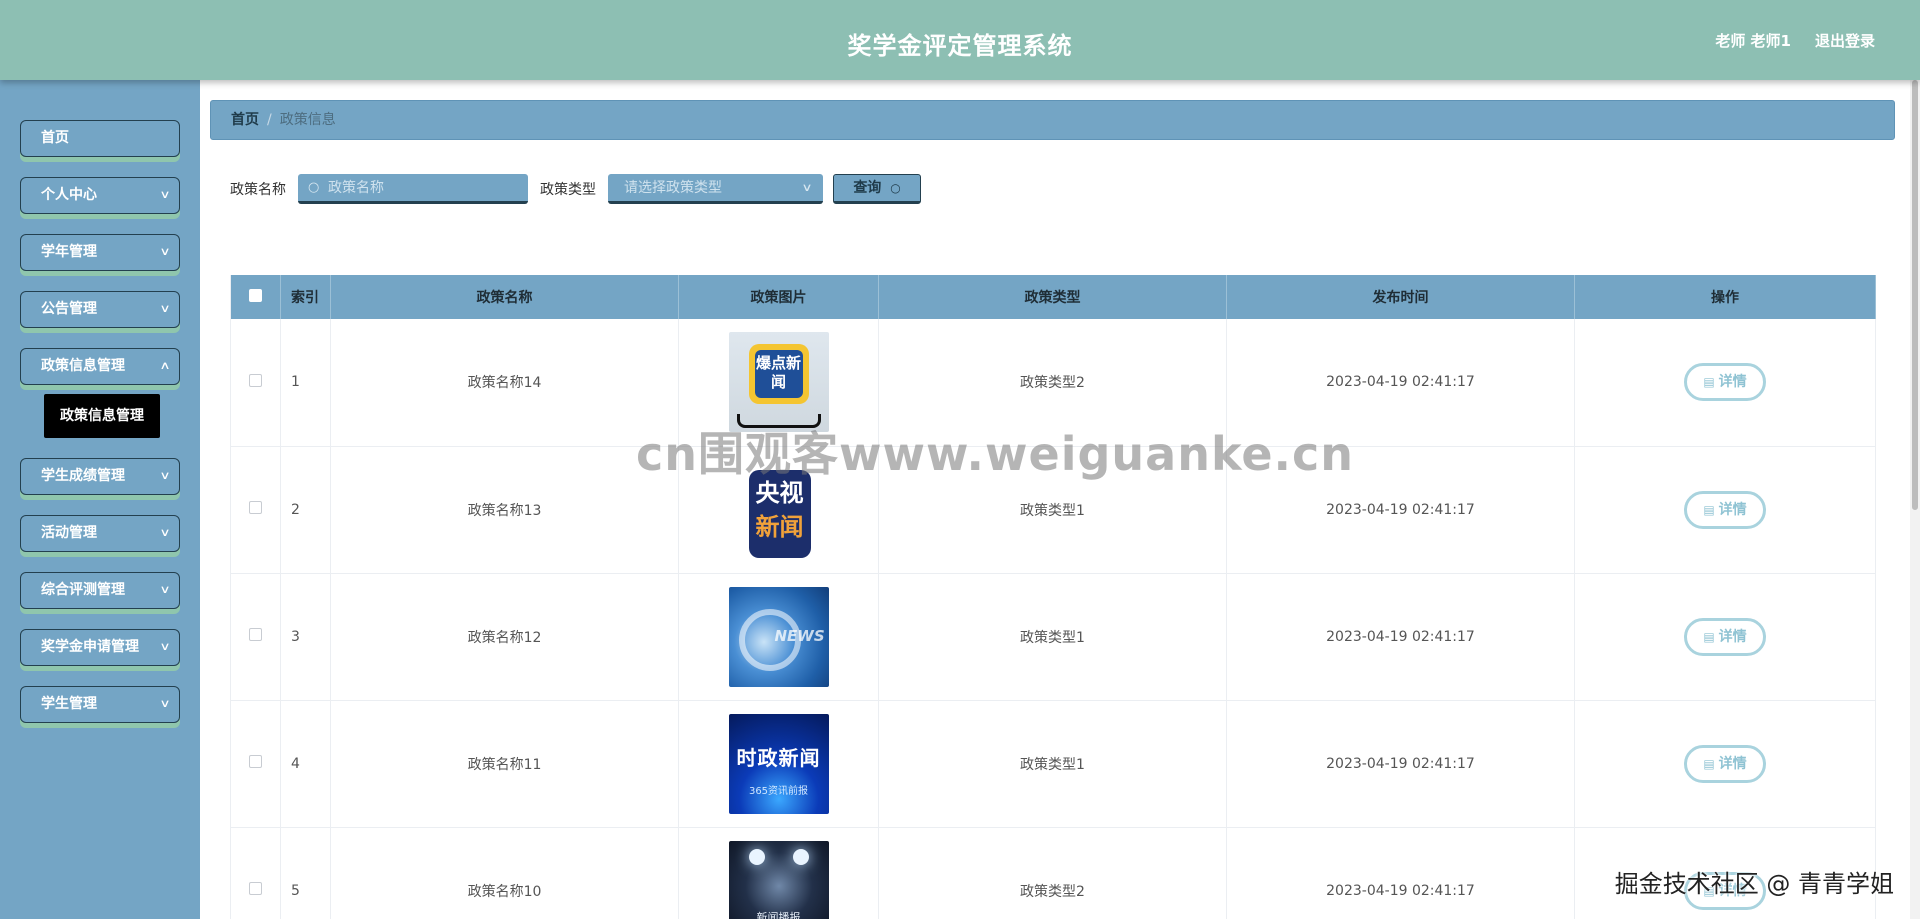 This screenshot has height=919, width=1920. Describe the element at coordinates (100, 252) in the screenshot. I see `sidebar-item-academic-year: 学年管理 ∨` at that location.